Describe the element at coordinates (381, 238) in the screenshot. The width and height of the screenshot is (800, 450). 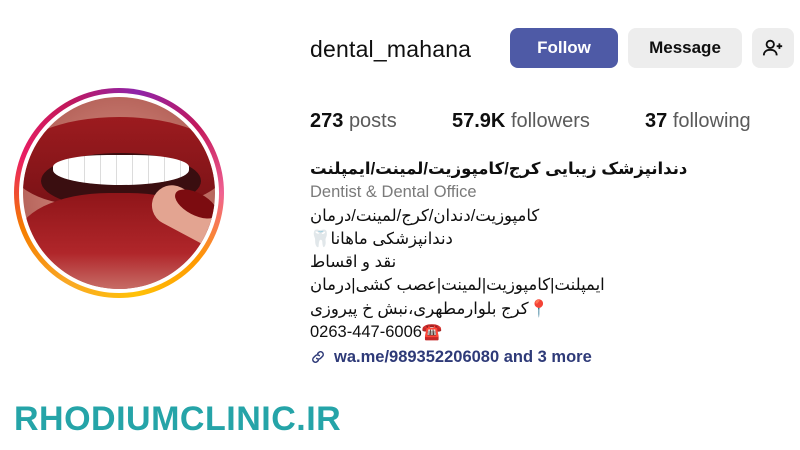
I see `bio-line: دندانپزشکی ماهانا🦷` at that location.